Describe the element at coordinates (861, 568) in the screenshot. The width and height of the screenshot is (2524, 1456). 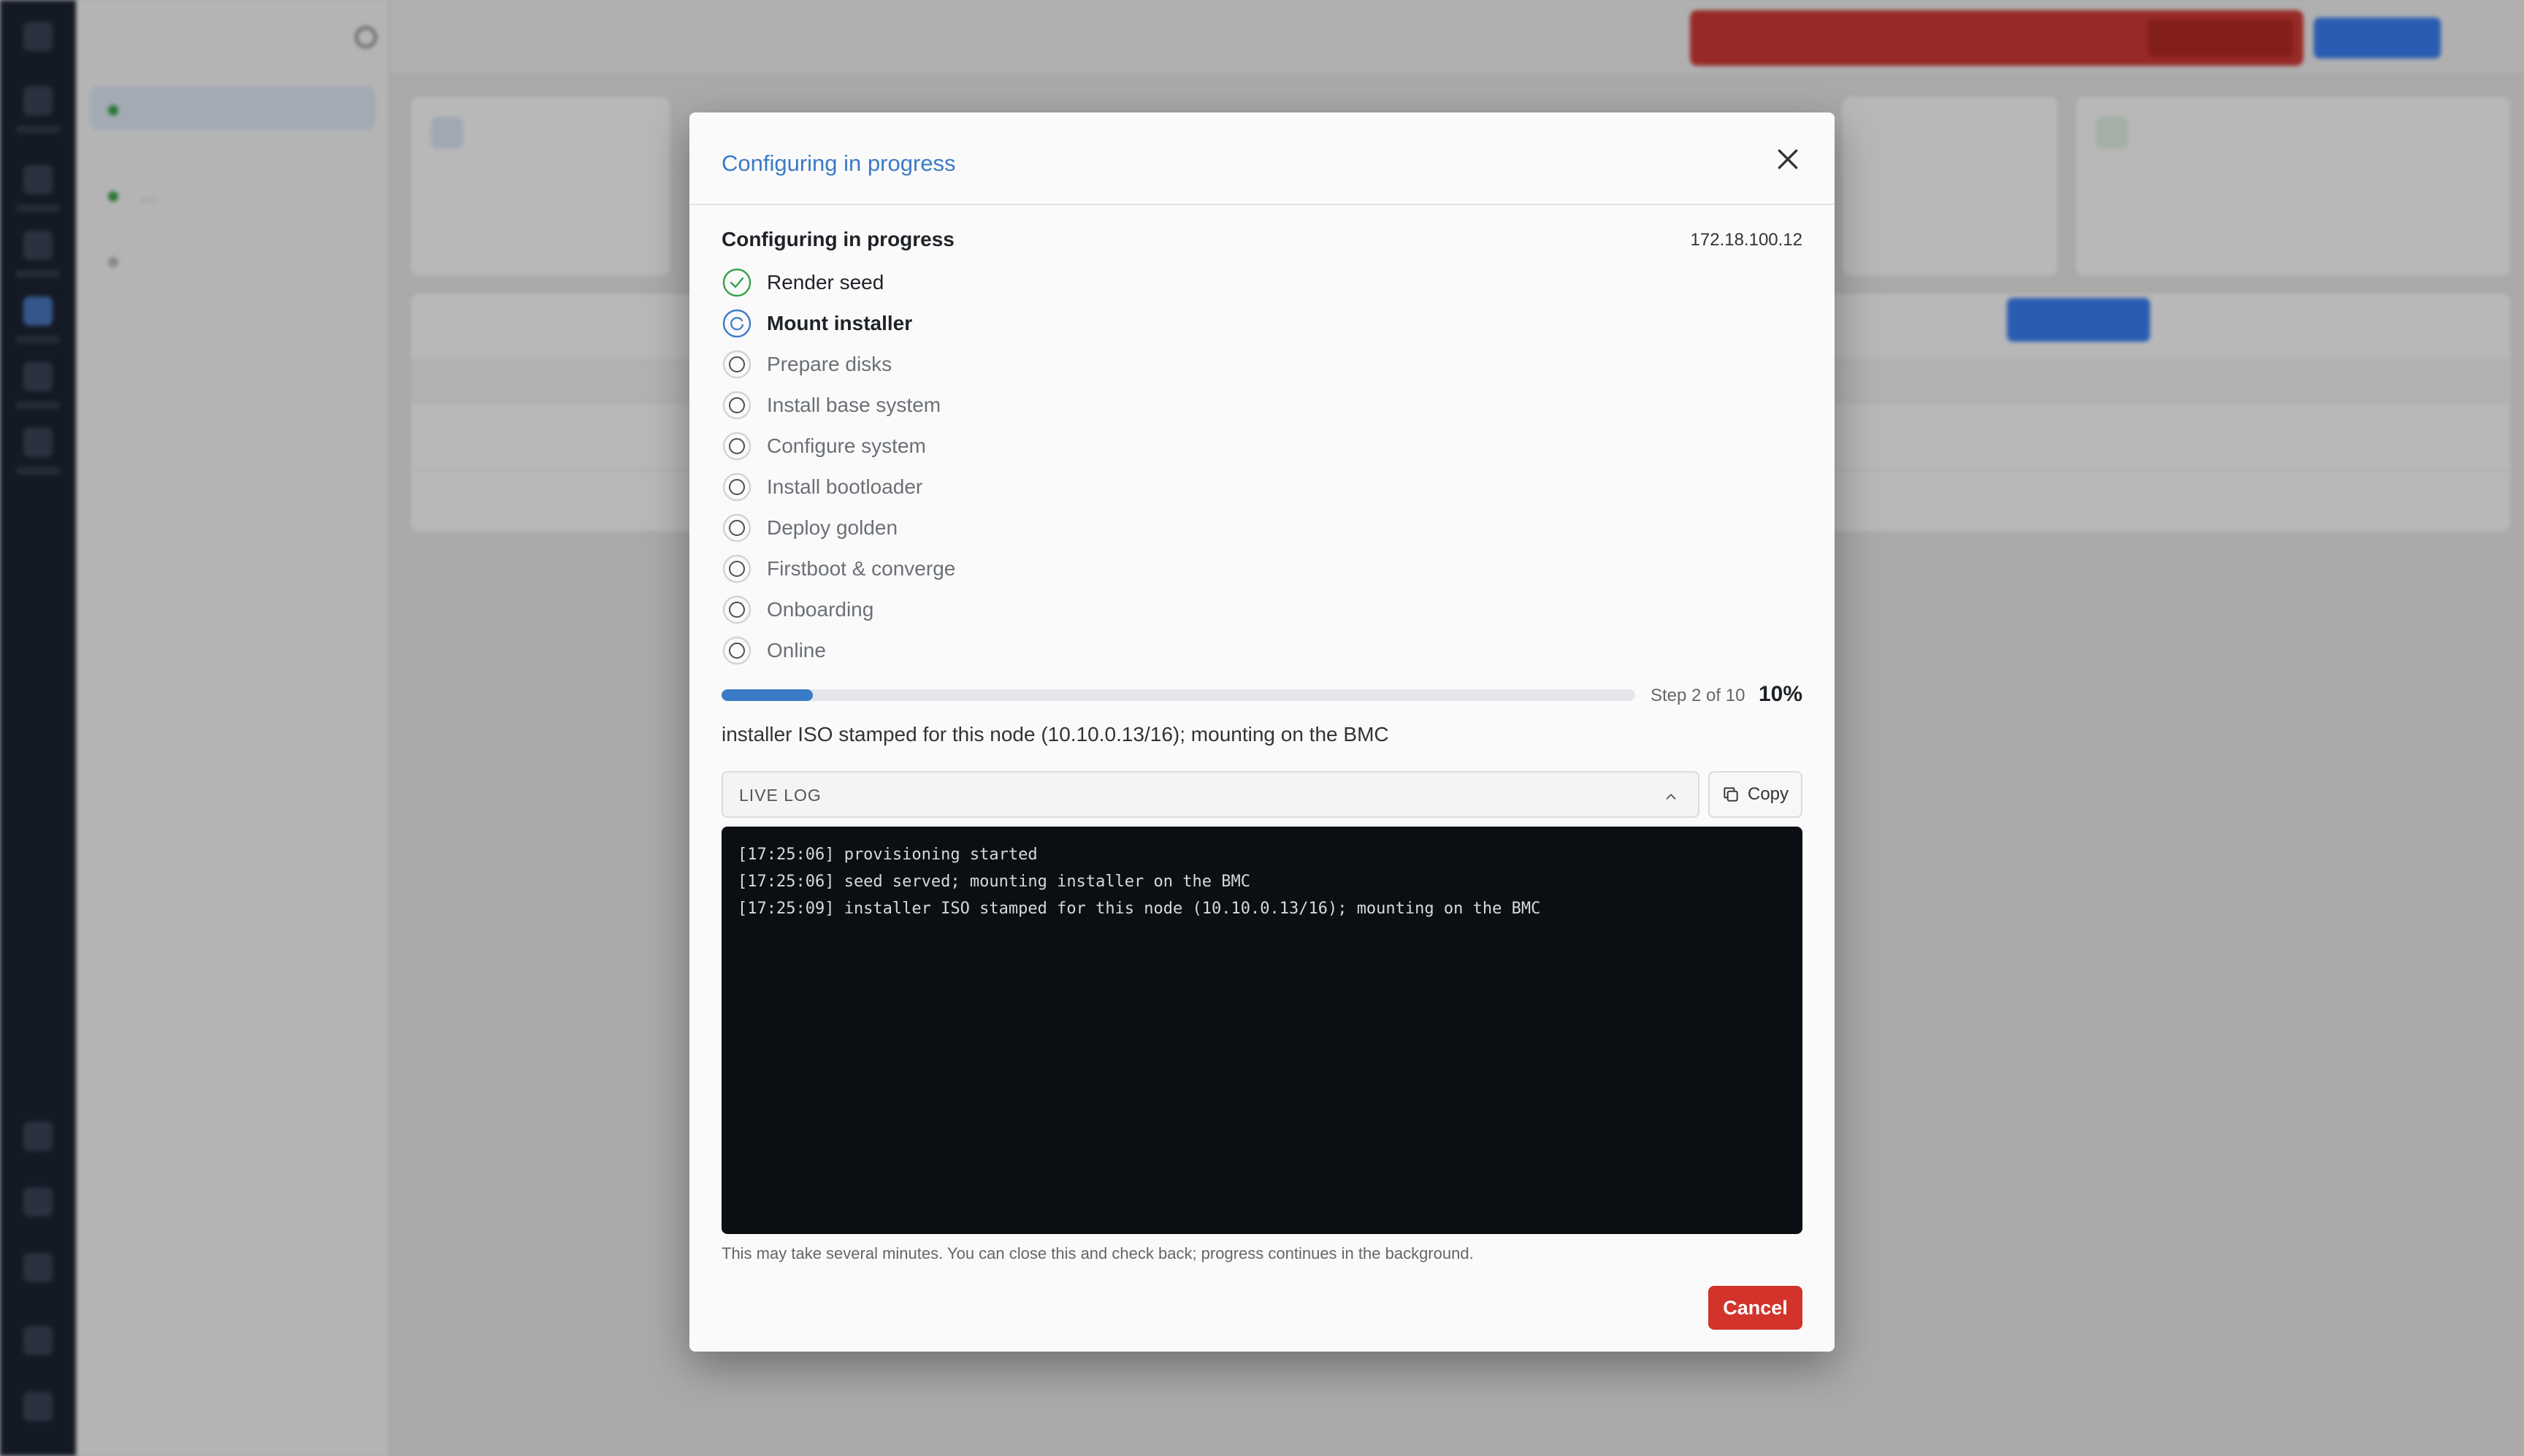
I see `step-label: Firstboot & converge` at that location.